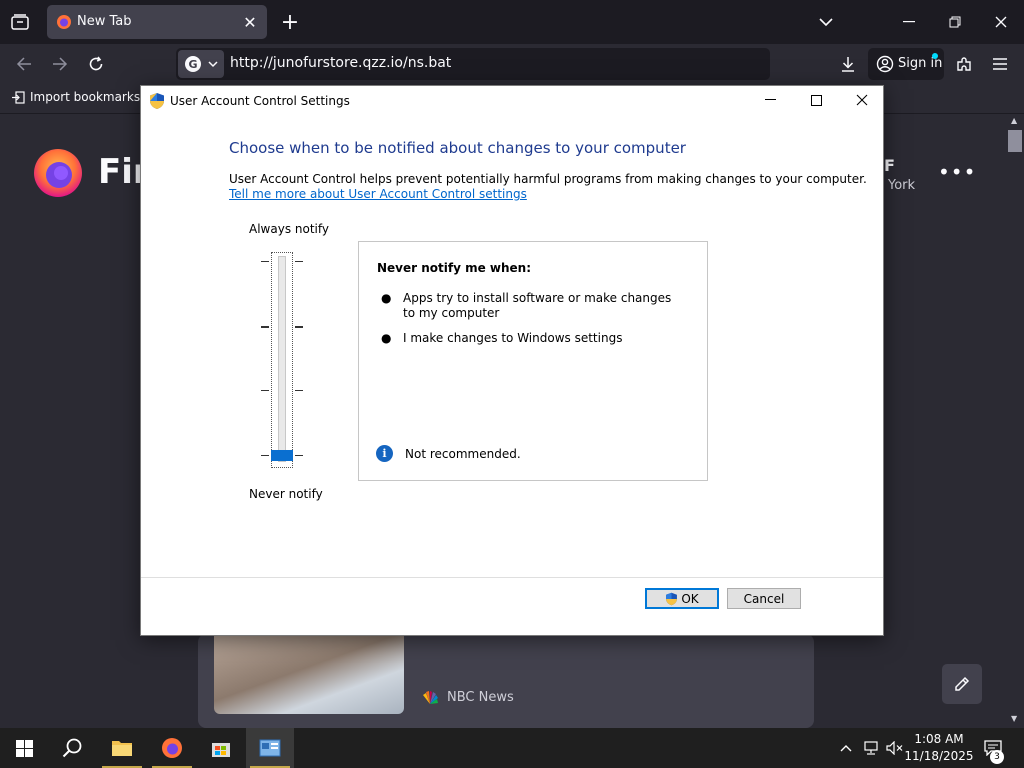 The width and height of the screenshot is (1024, 768). I want to click on maximize-icon, so click(816, 100).